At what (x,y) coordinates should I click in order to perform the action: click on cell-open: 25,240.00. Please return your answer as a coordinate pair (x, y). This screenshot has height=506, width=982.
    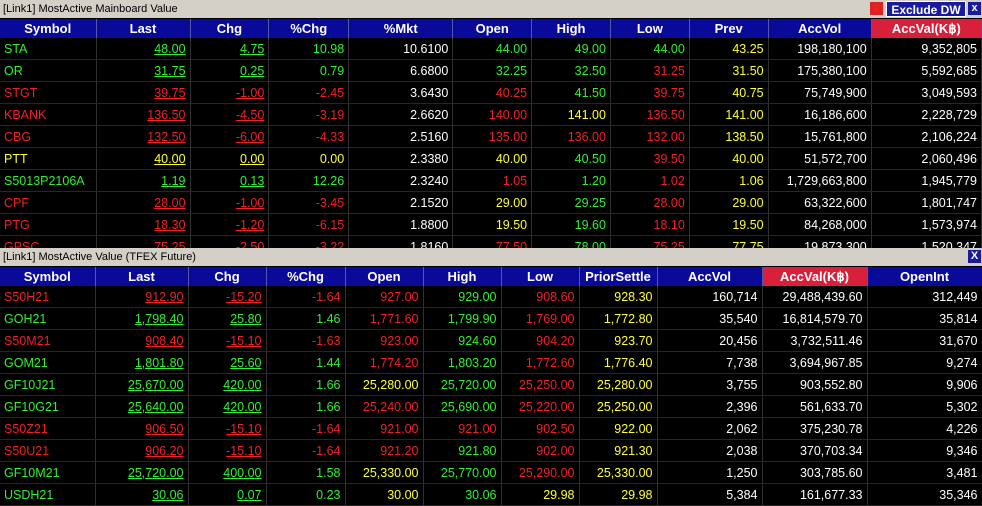
    Looking at the image, I should click on (384, 406).